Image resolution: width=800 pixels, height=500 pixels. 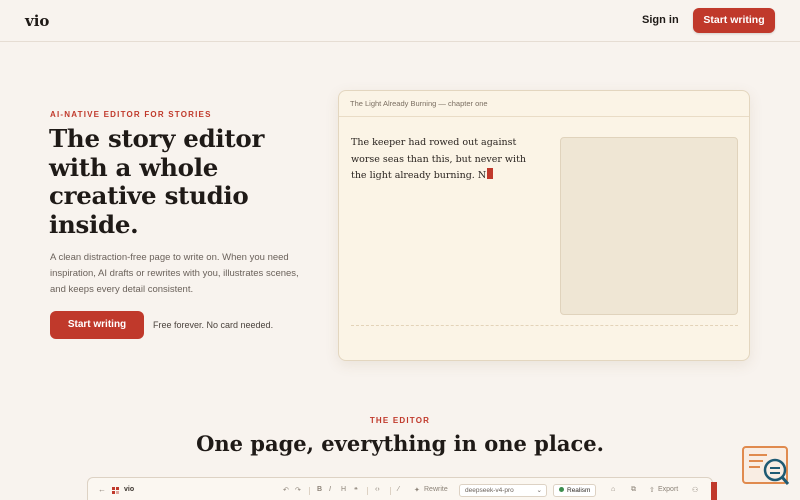 I want to click on model-select: deepseek-v4-pro ⌄, so click(x=503, y=490).